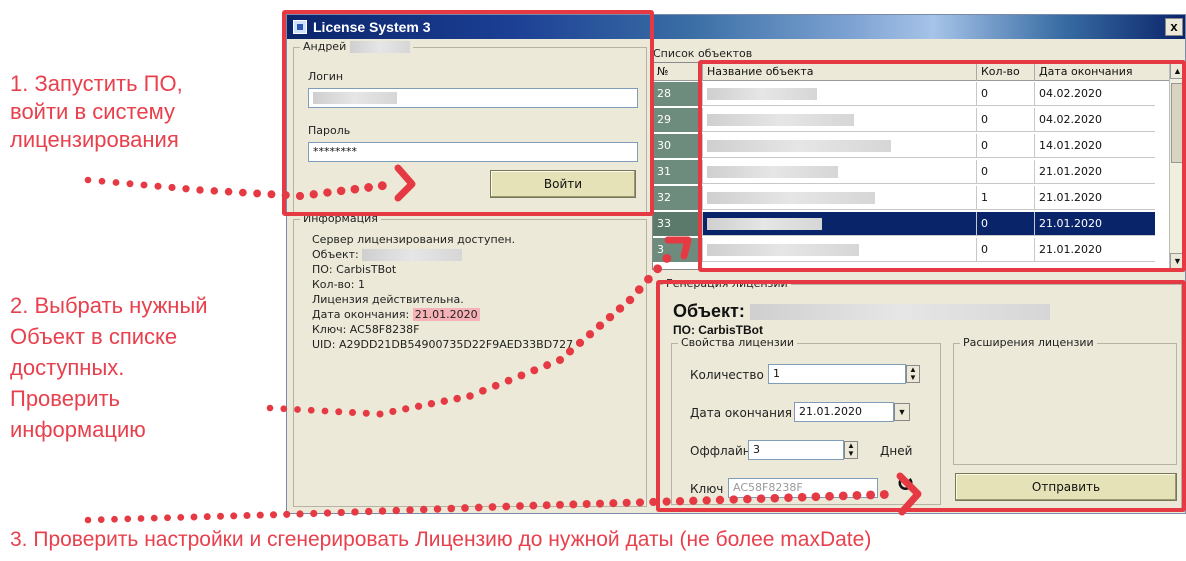 This screenshot has width=1186, height=561. I want to click on arrow2-dots, so click(469, 335).